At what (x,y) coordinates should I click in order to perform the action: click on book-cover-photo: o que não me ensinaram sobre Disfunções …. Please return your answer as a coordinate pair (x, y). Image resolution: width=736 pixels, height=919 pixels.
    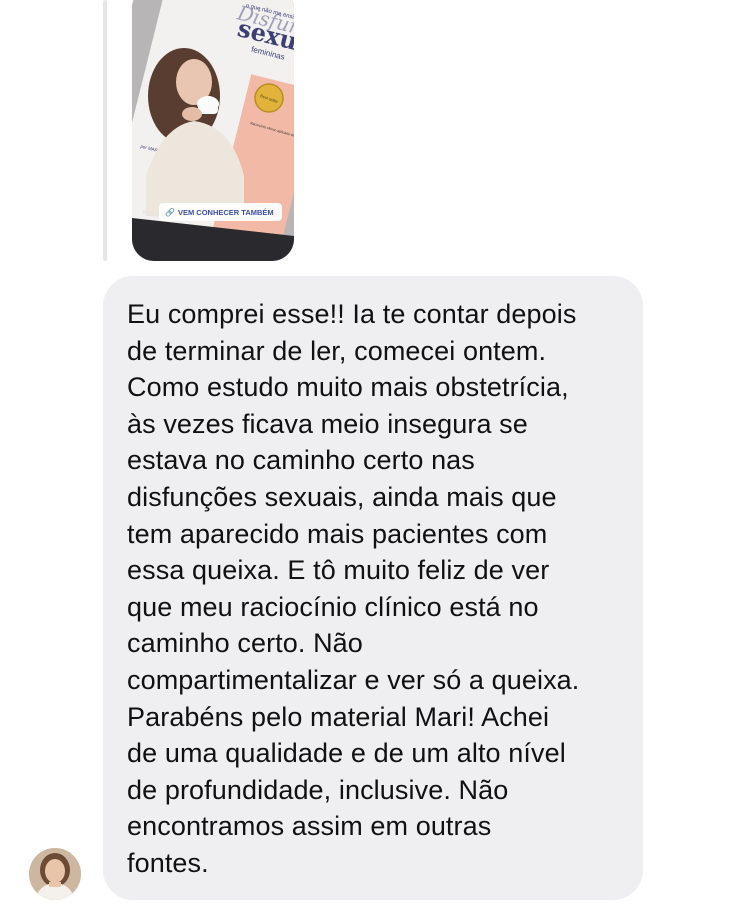
    Looking at the image, I should click on (213, 130).